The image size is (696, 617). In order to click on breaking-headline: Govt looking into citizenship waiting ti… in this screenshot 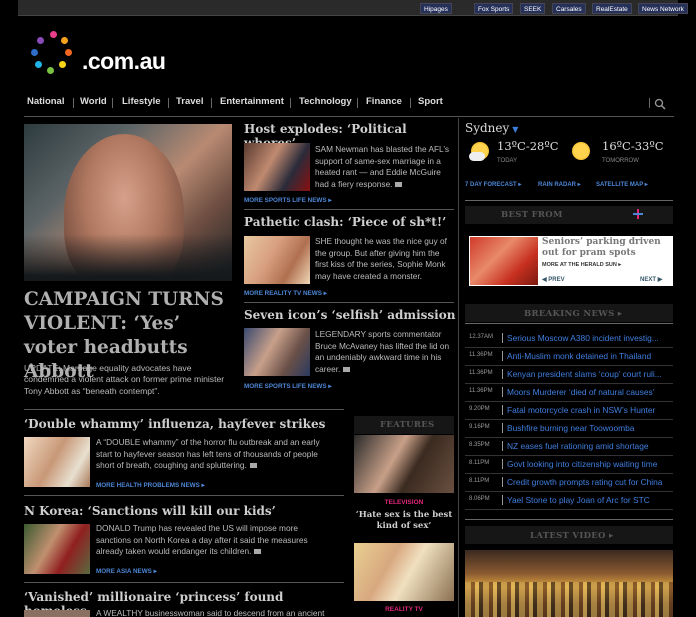, I will do `click(588, 464)`.